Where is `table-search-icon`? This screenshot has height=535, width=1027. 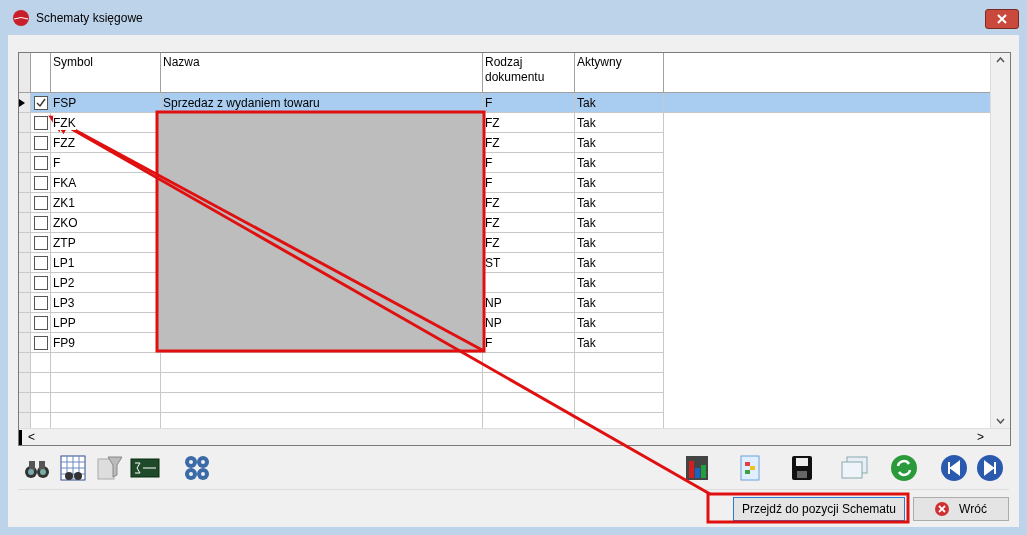
table-search-icon is located at coordinates (73, 467).